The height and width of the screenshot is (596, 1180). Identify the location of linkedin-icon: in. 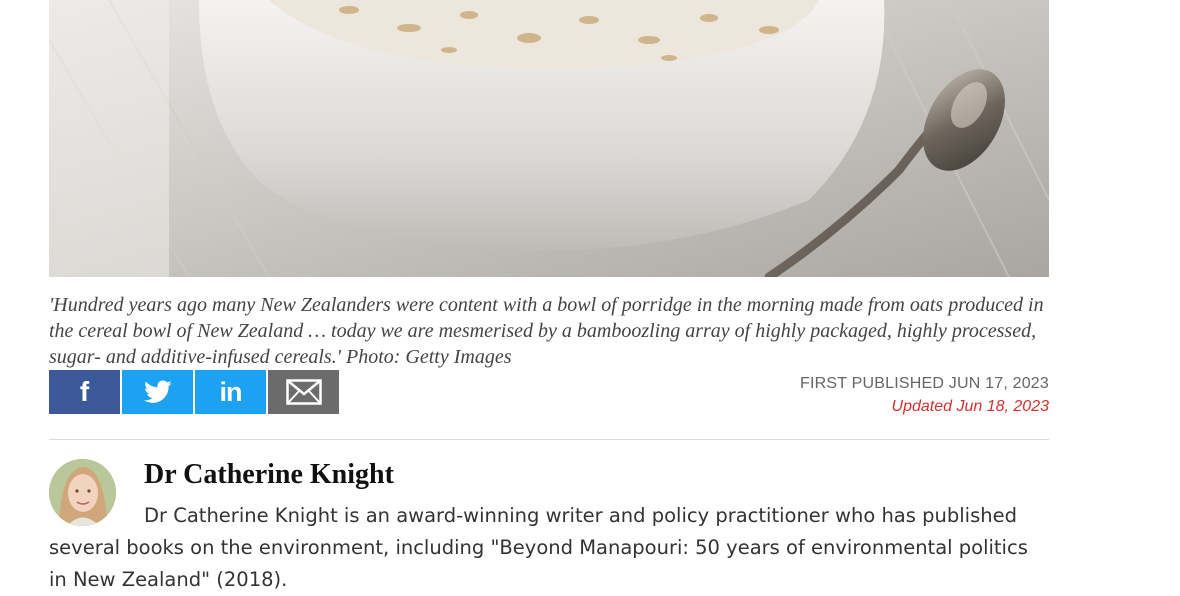
(231, 391).